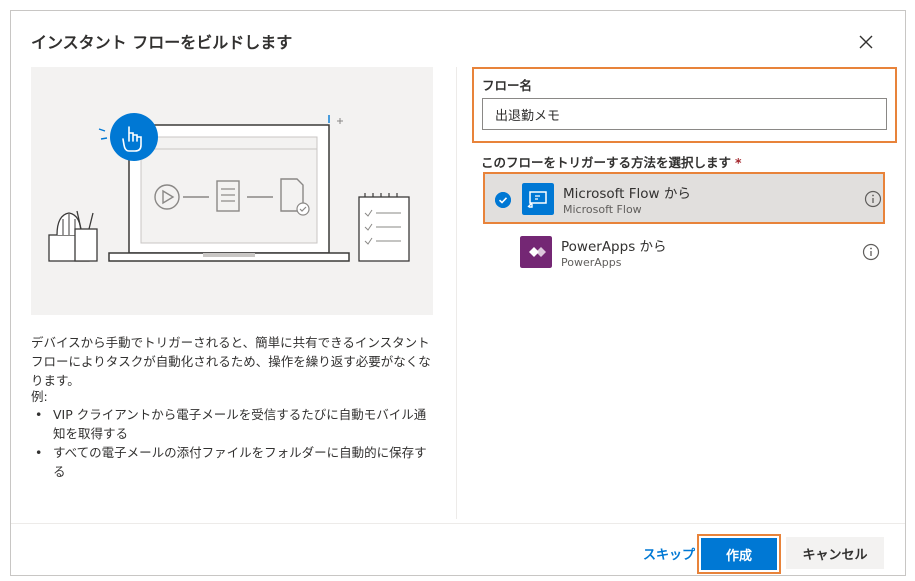 This screenshot has height=581, width=915. Describe the element at coordinates (591, 262) in the screenshot. I see `option-subtitle: PowerApps` at that location.